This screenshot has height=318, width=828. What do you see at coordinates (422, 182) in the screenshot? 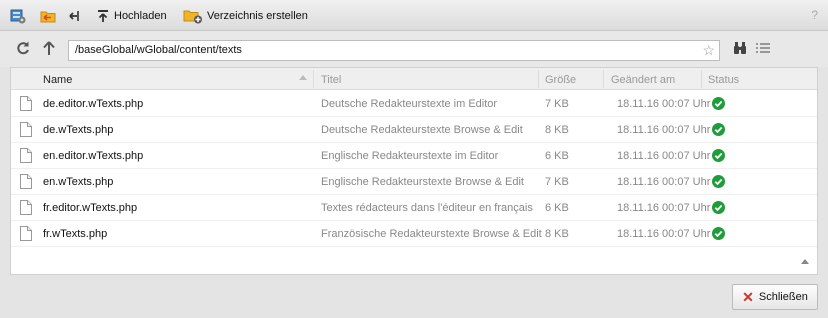
I see `file-title: Englische Redakteurstexte Browse & Edit` at bounding box center [422, 182].